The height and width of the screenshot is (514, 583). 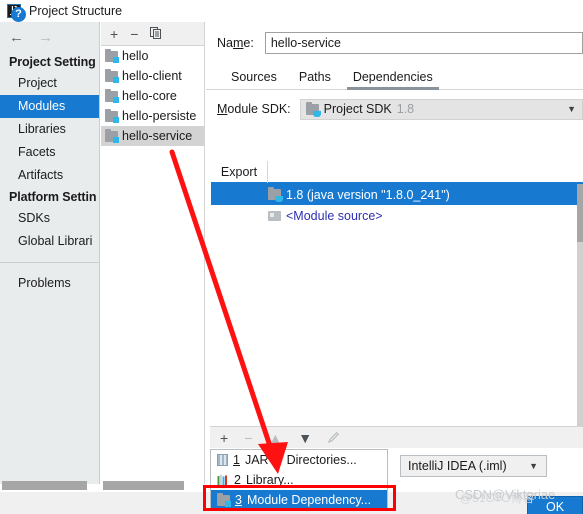 I want to click on add-module-button: +, so click(x=114, y=34).